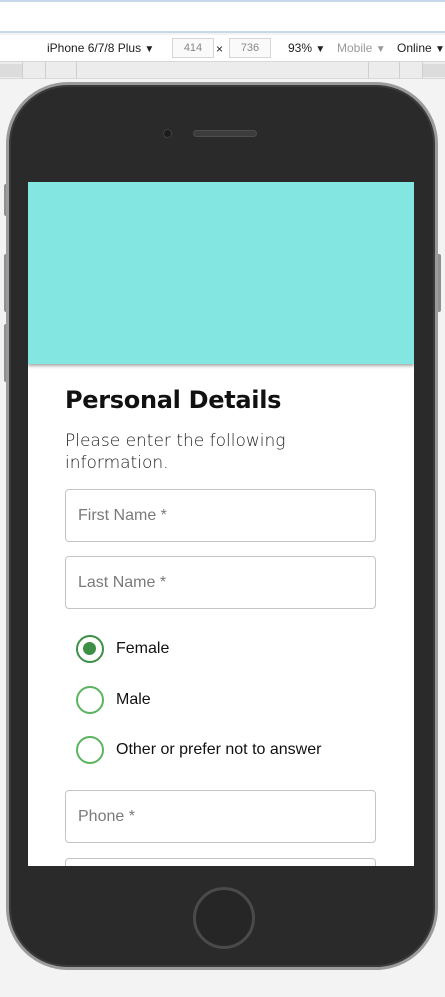 This screenshot has width=445, height=997. I want to click on home-button, so click(224, 918).